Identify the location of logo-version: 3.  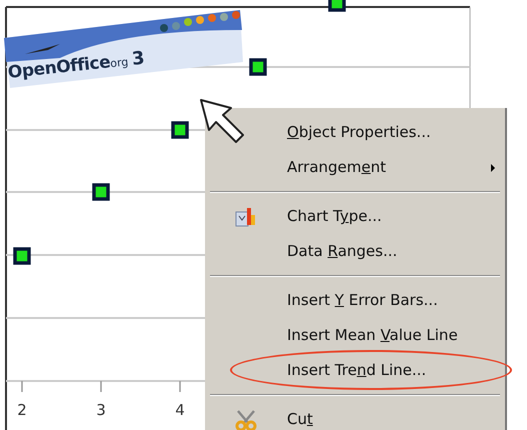
(138, 59).